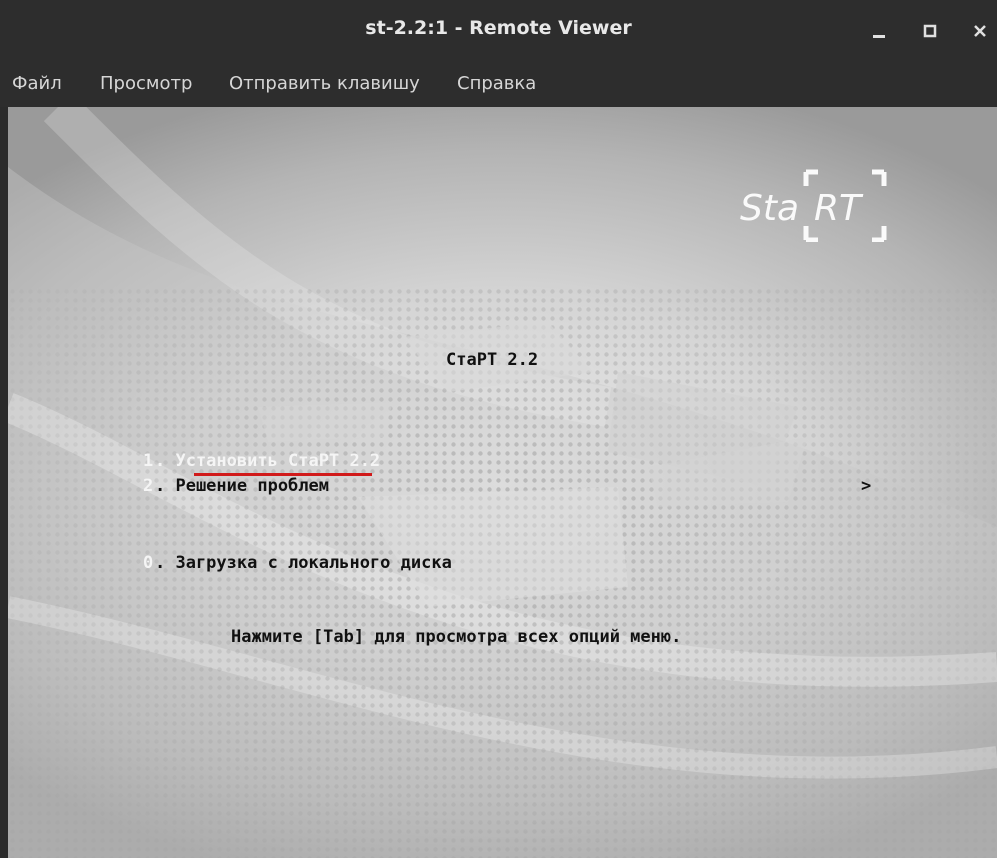 The image size is (997, 858). I want to click on maximize-button, so click(930, 31).